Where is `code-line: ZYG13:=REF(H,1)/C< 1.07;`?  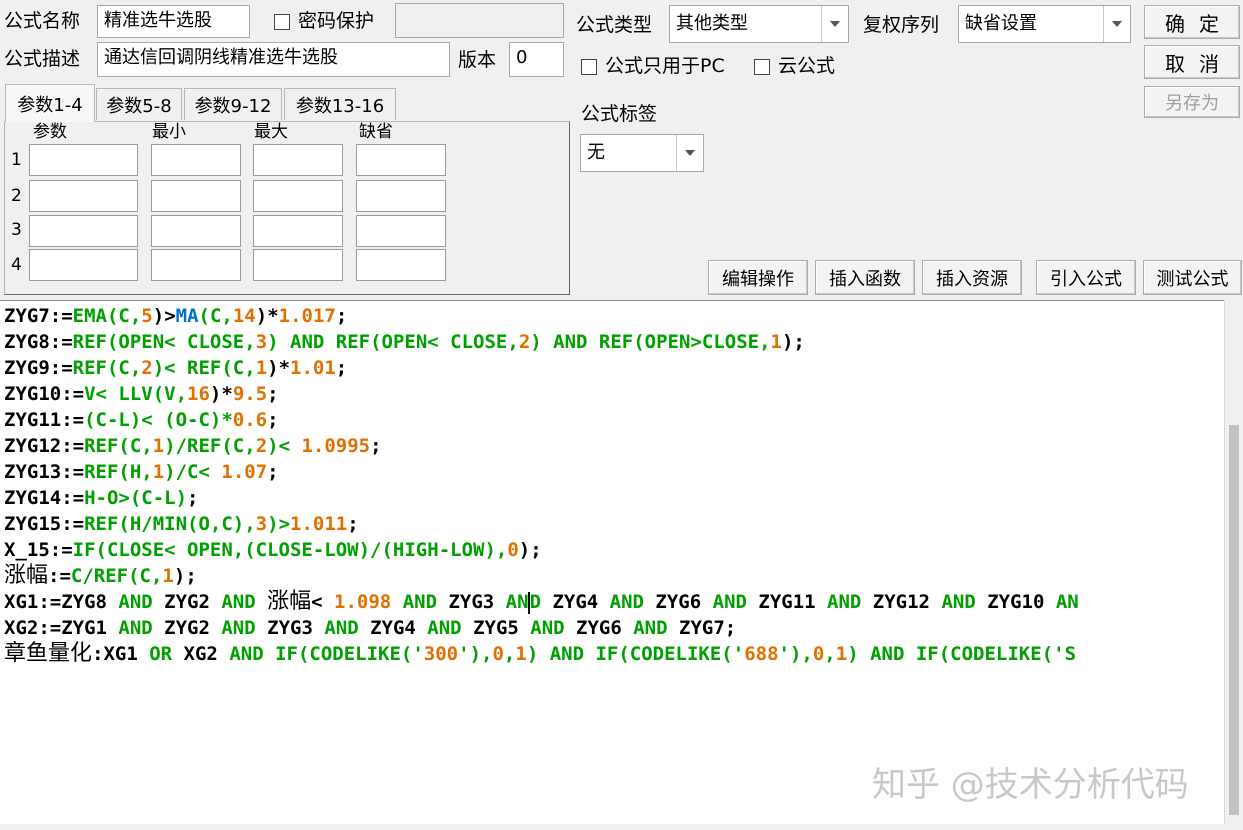 code-line: ZYG13:=REF(H,1)/C< 1.07; is located at coordinates (141, 472).